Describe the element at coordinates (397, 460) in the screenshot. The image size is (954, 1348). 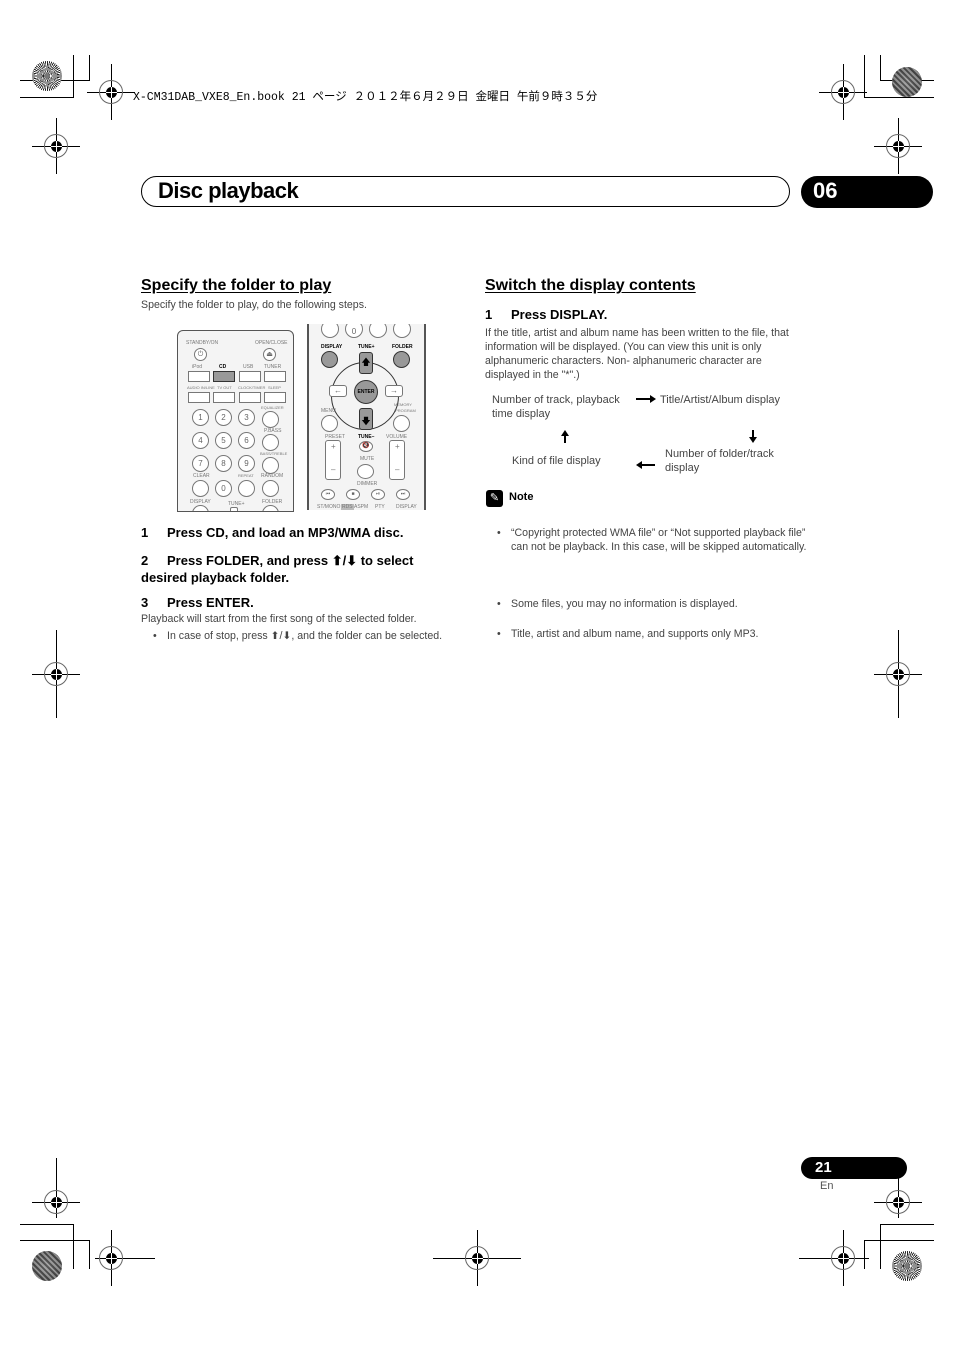
I see `volume-rocker: + –` at that location.